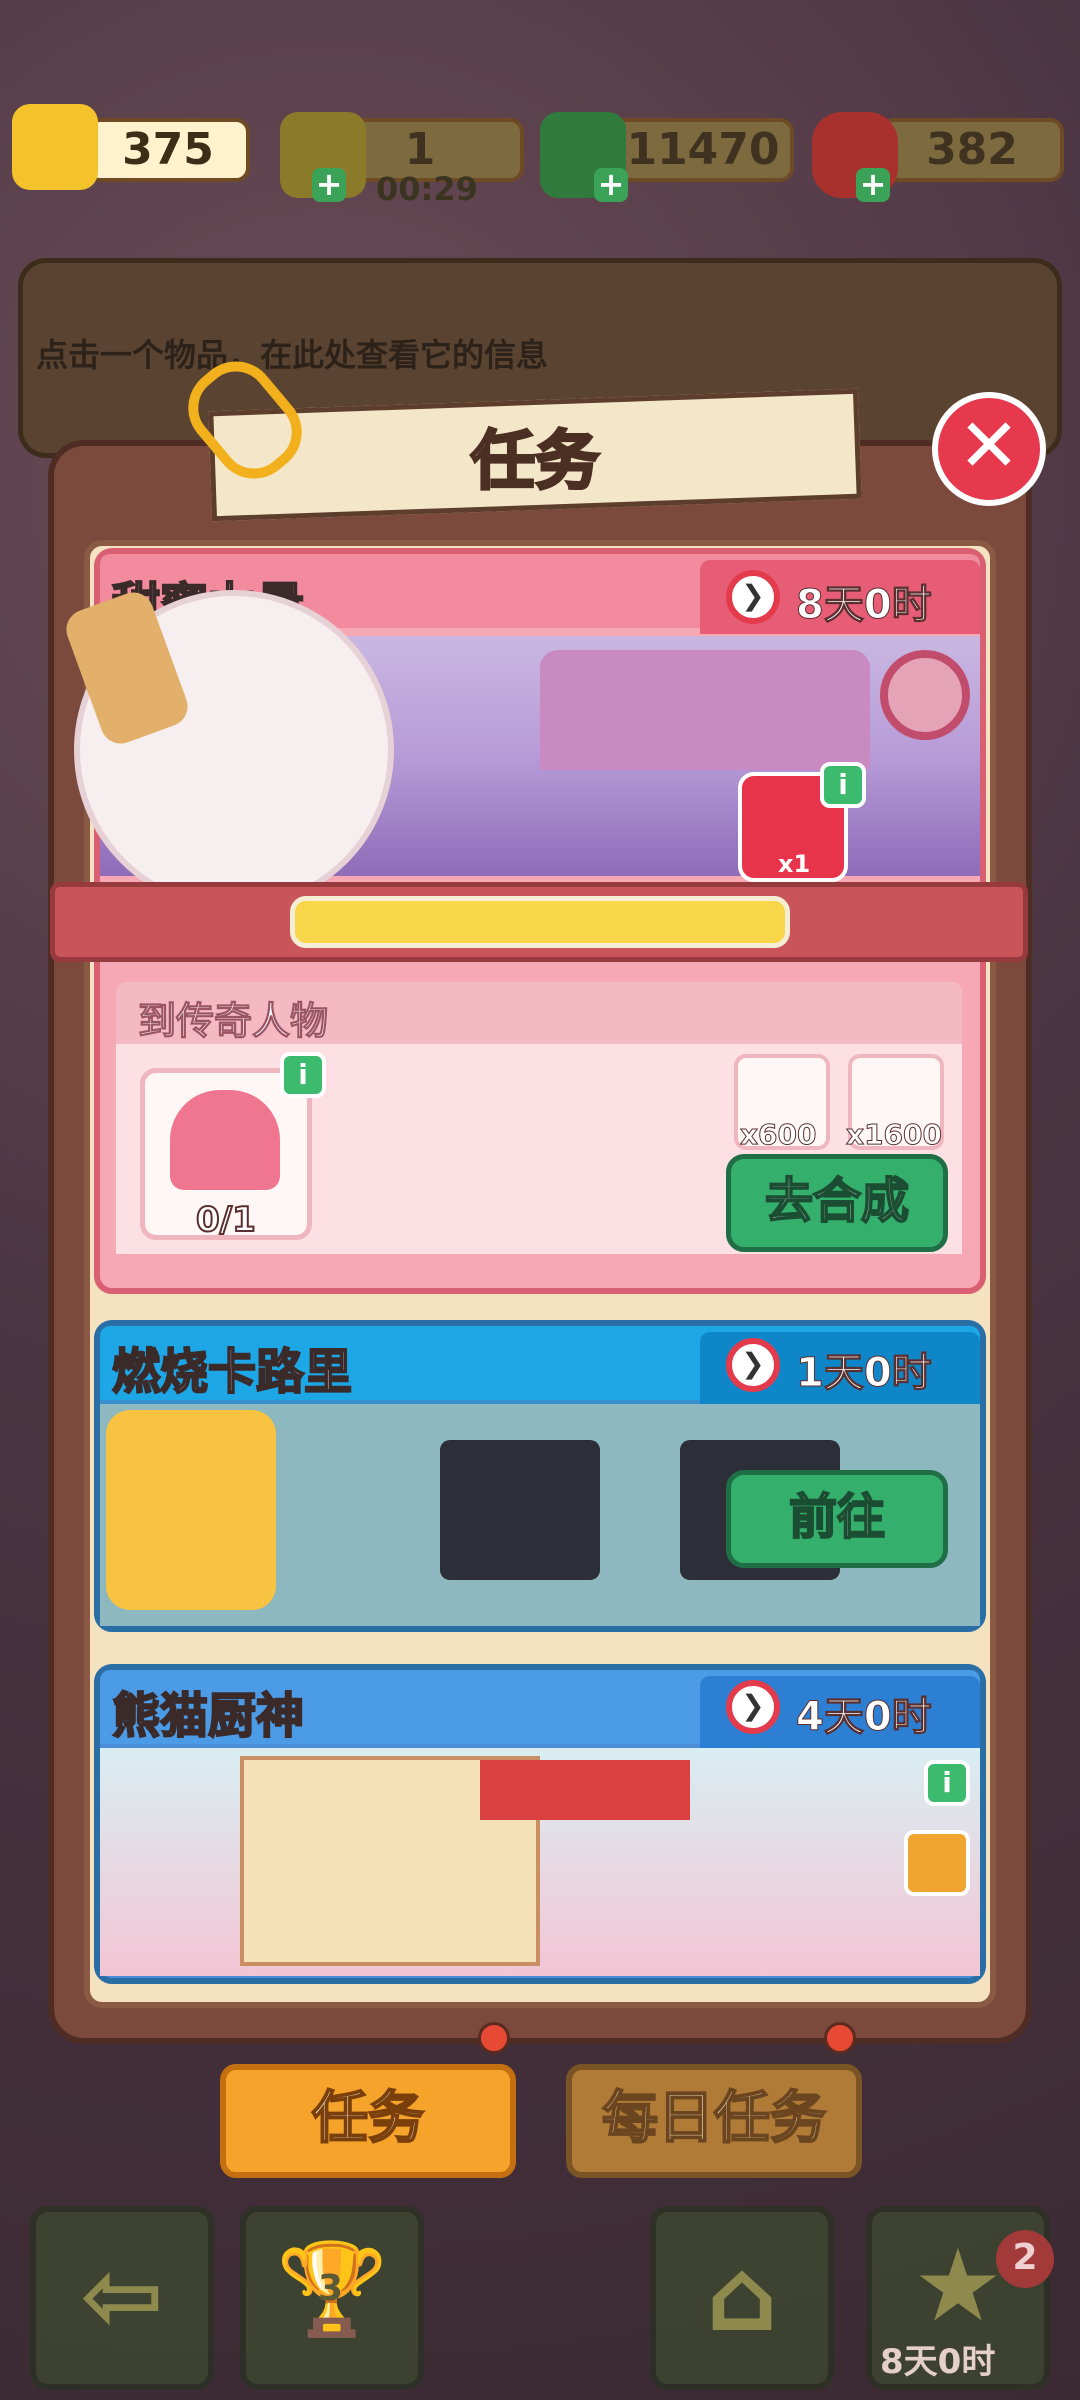  I want to click on reward-ticket-label: x600, so click(779, 1135).